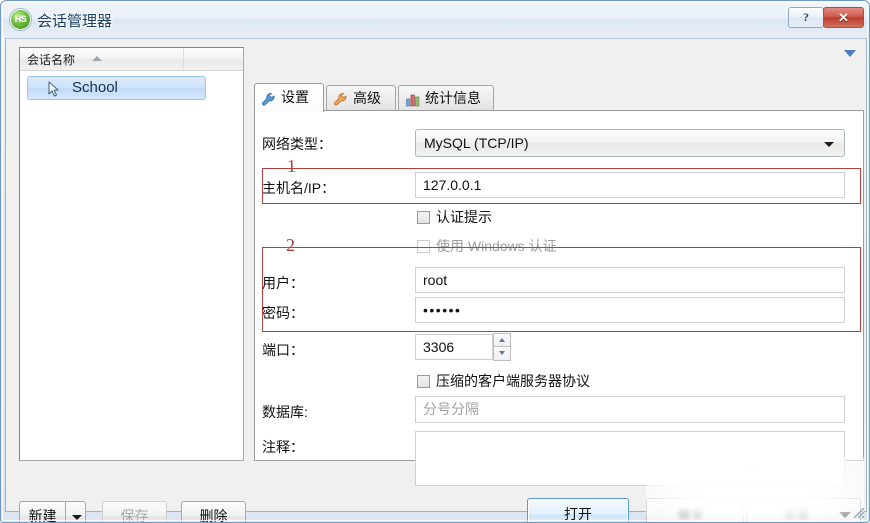 This screenshot has width=870, height=523. Describe the element at coordinates (291, 166) in the screenshot. I see `annotation-number-1: 1` at that location.